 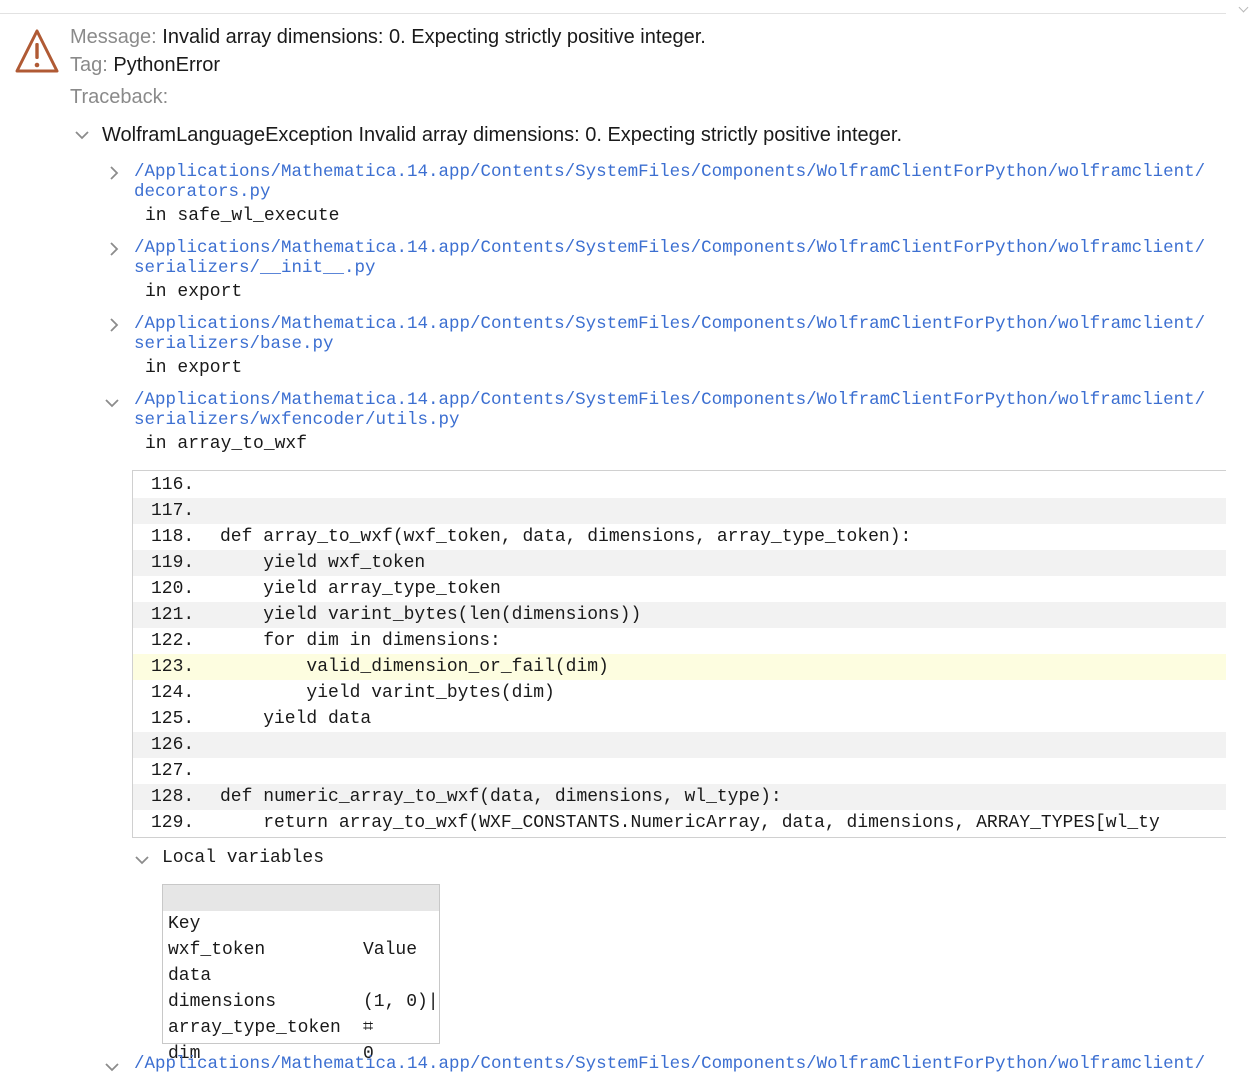 I want to click on frame-0-toggle, so click(x=114, y=173).